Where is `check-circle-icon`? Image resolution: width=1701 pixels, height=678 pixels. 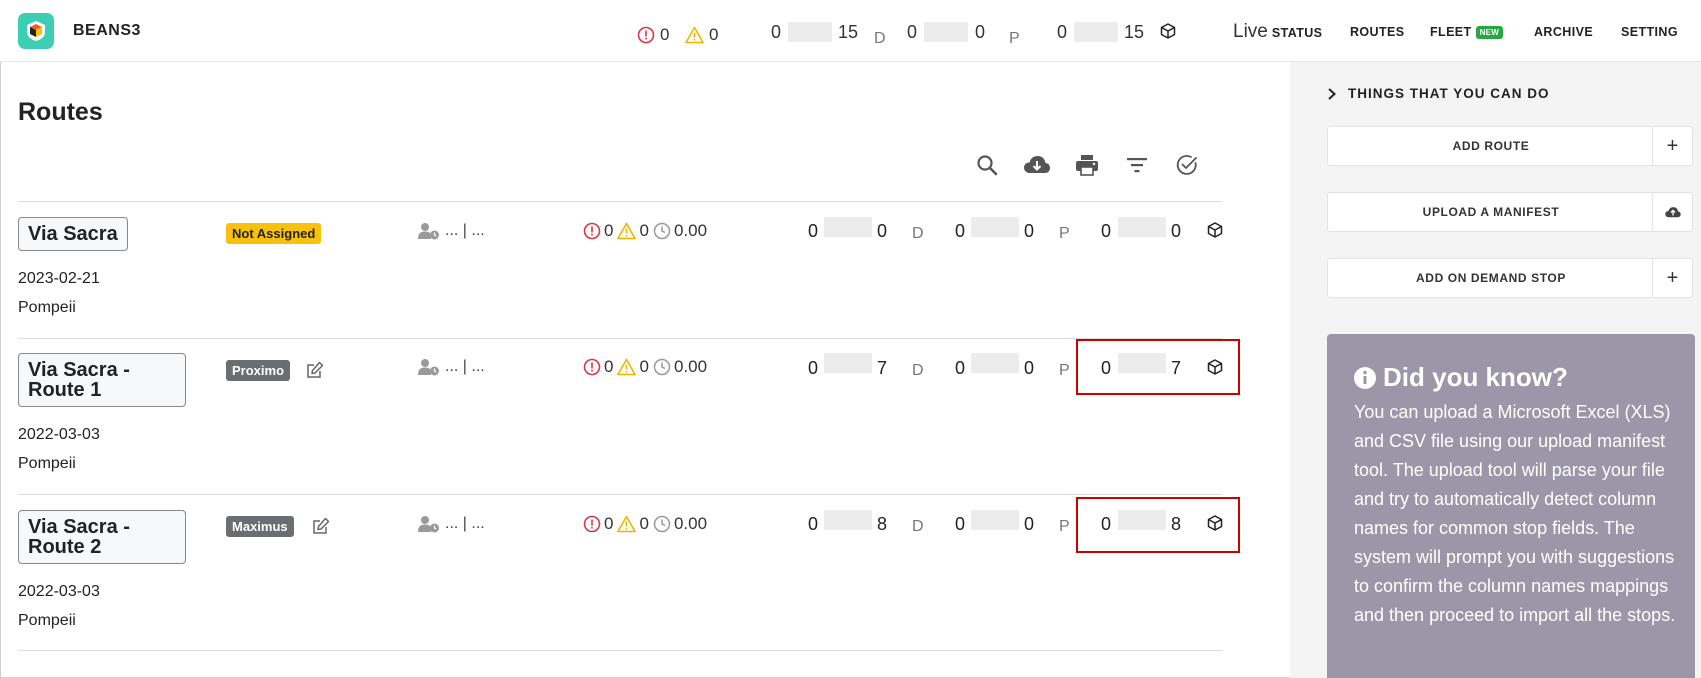 check-circle-icon is located at coordinates (1187, 165).